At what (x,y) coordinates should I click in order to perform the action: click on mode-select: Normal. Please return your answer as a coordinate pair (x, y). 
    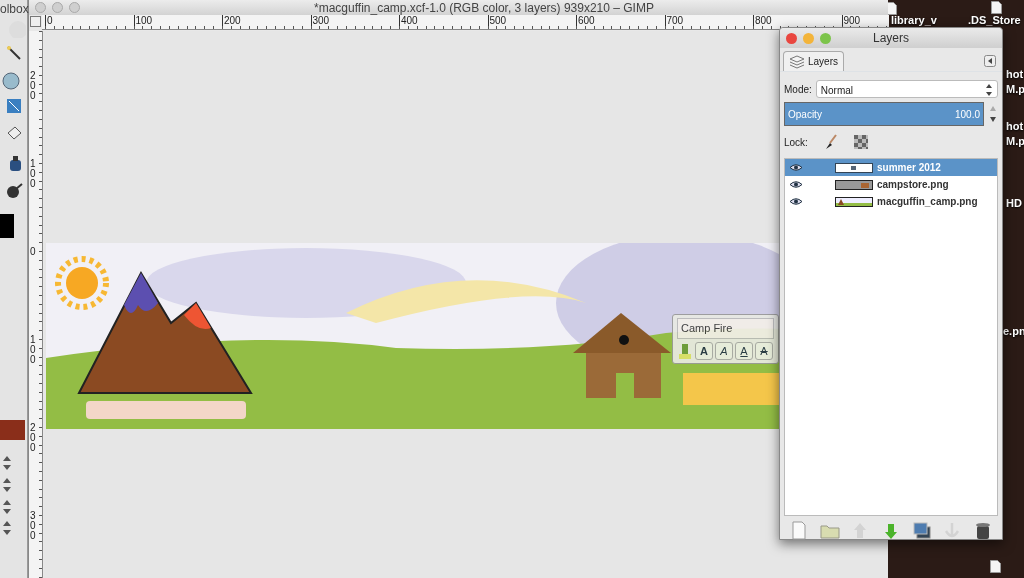
    Looking at the image, I should click on (906, 89).